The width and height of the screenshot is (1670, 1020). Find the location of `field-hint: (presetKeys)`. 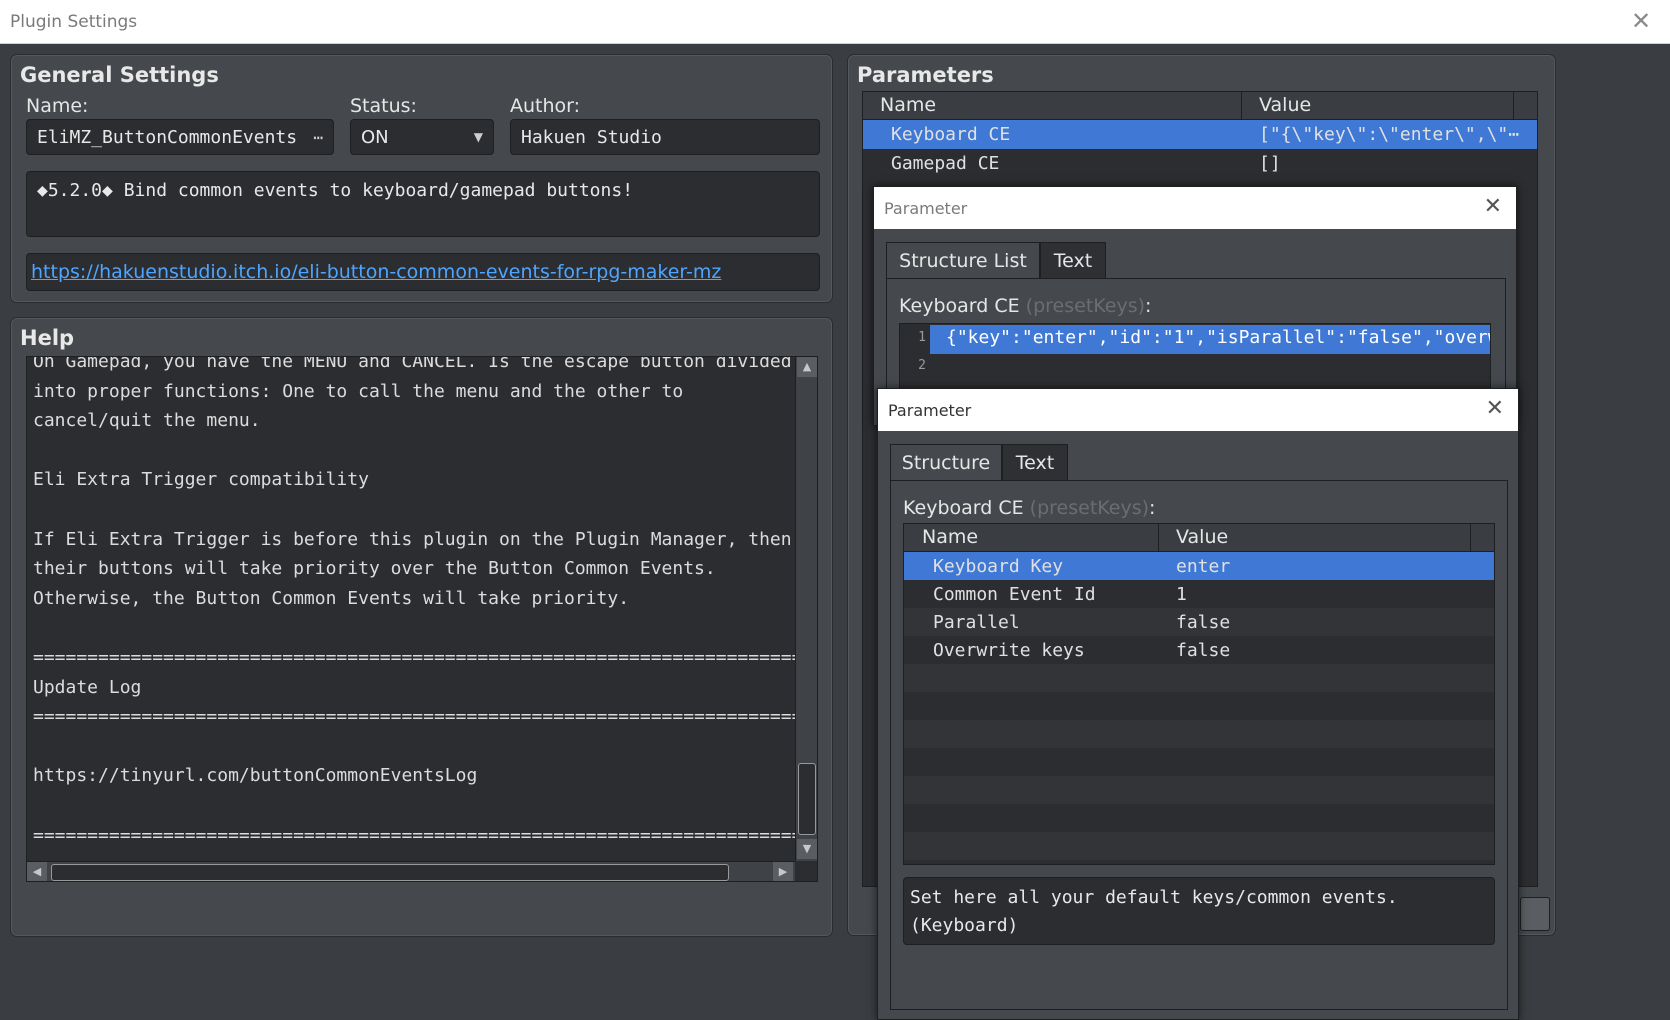

field-hint: (presetKeys) is located at coordinates (1085, 306).